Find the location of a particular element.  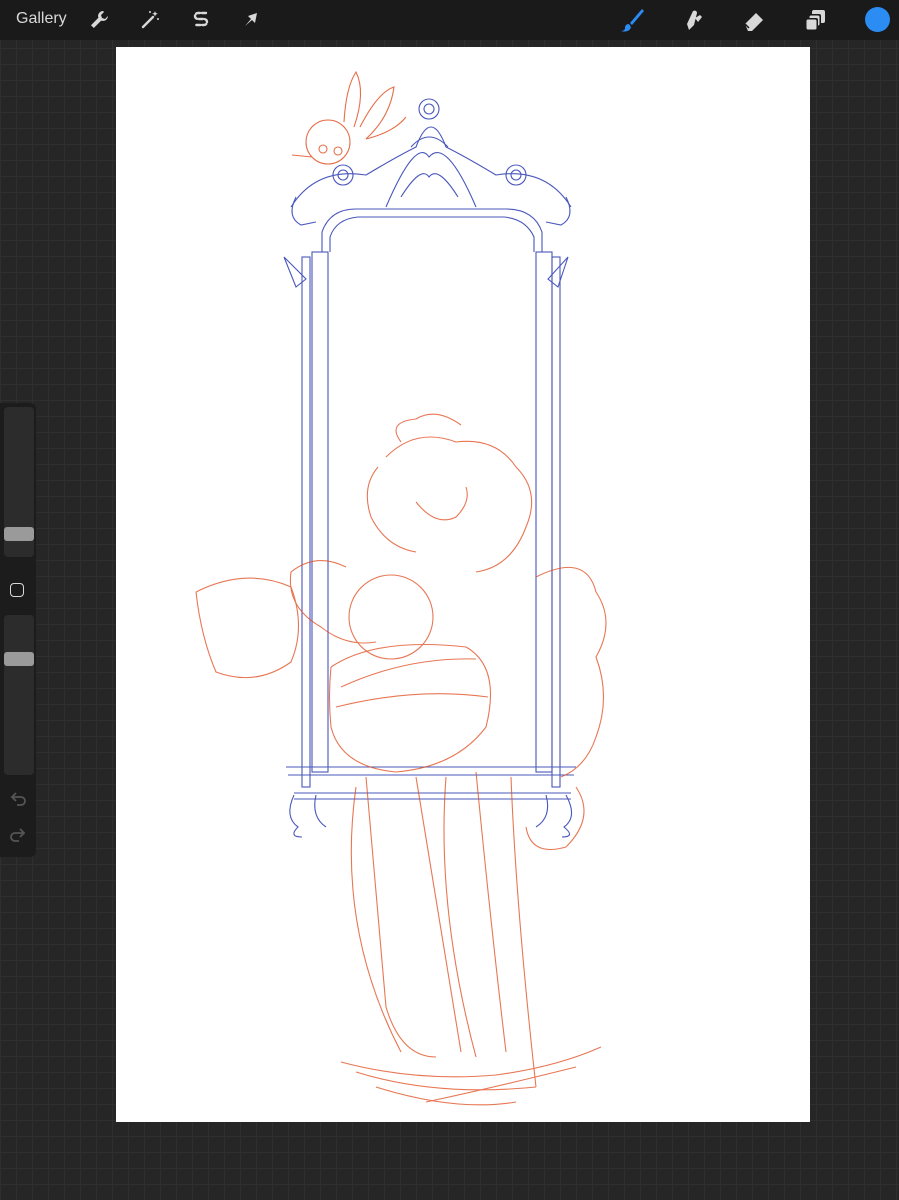

color-picker-button is located at coordinates (877, 19).